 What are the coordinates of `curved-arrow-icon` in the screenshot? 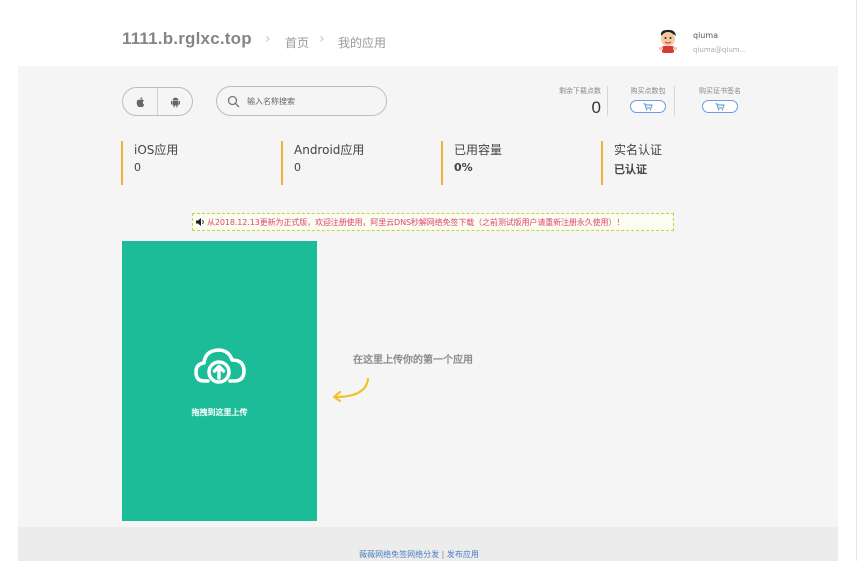 It's located at (351, 390).